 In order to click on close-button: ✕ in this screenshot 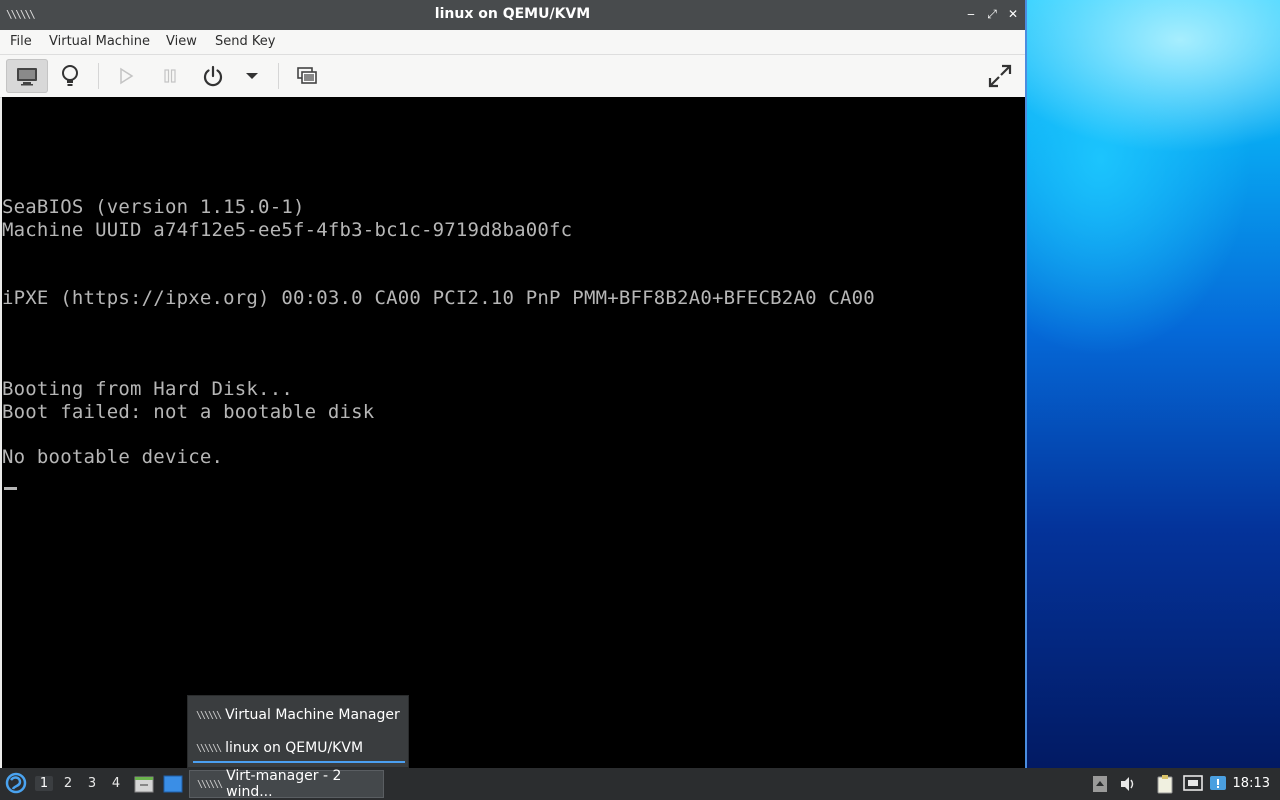, I will do `click(1013, 14)`.